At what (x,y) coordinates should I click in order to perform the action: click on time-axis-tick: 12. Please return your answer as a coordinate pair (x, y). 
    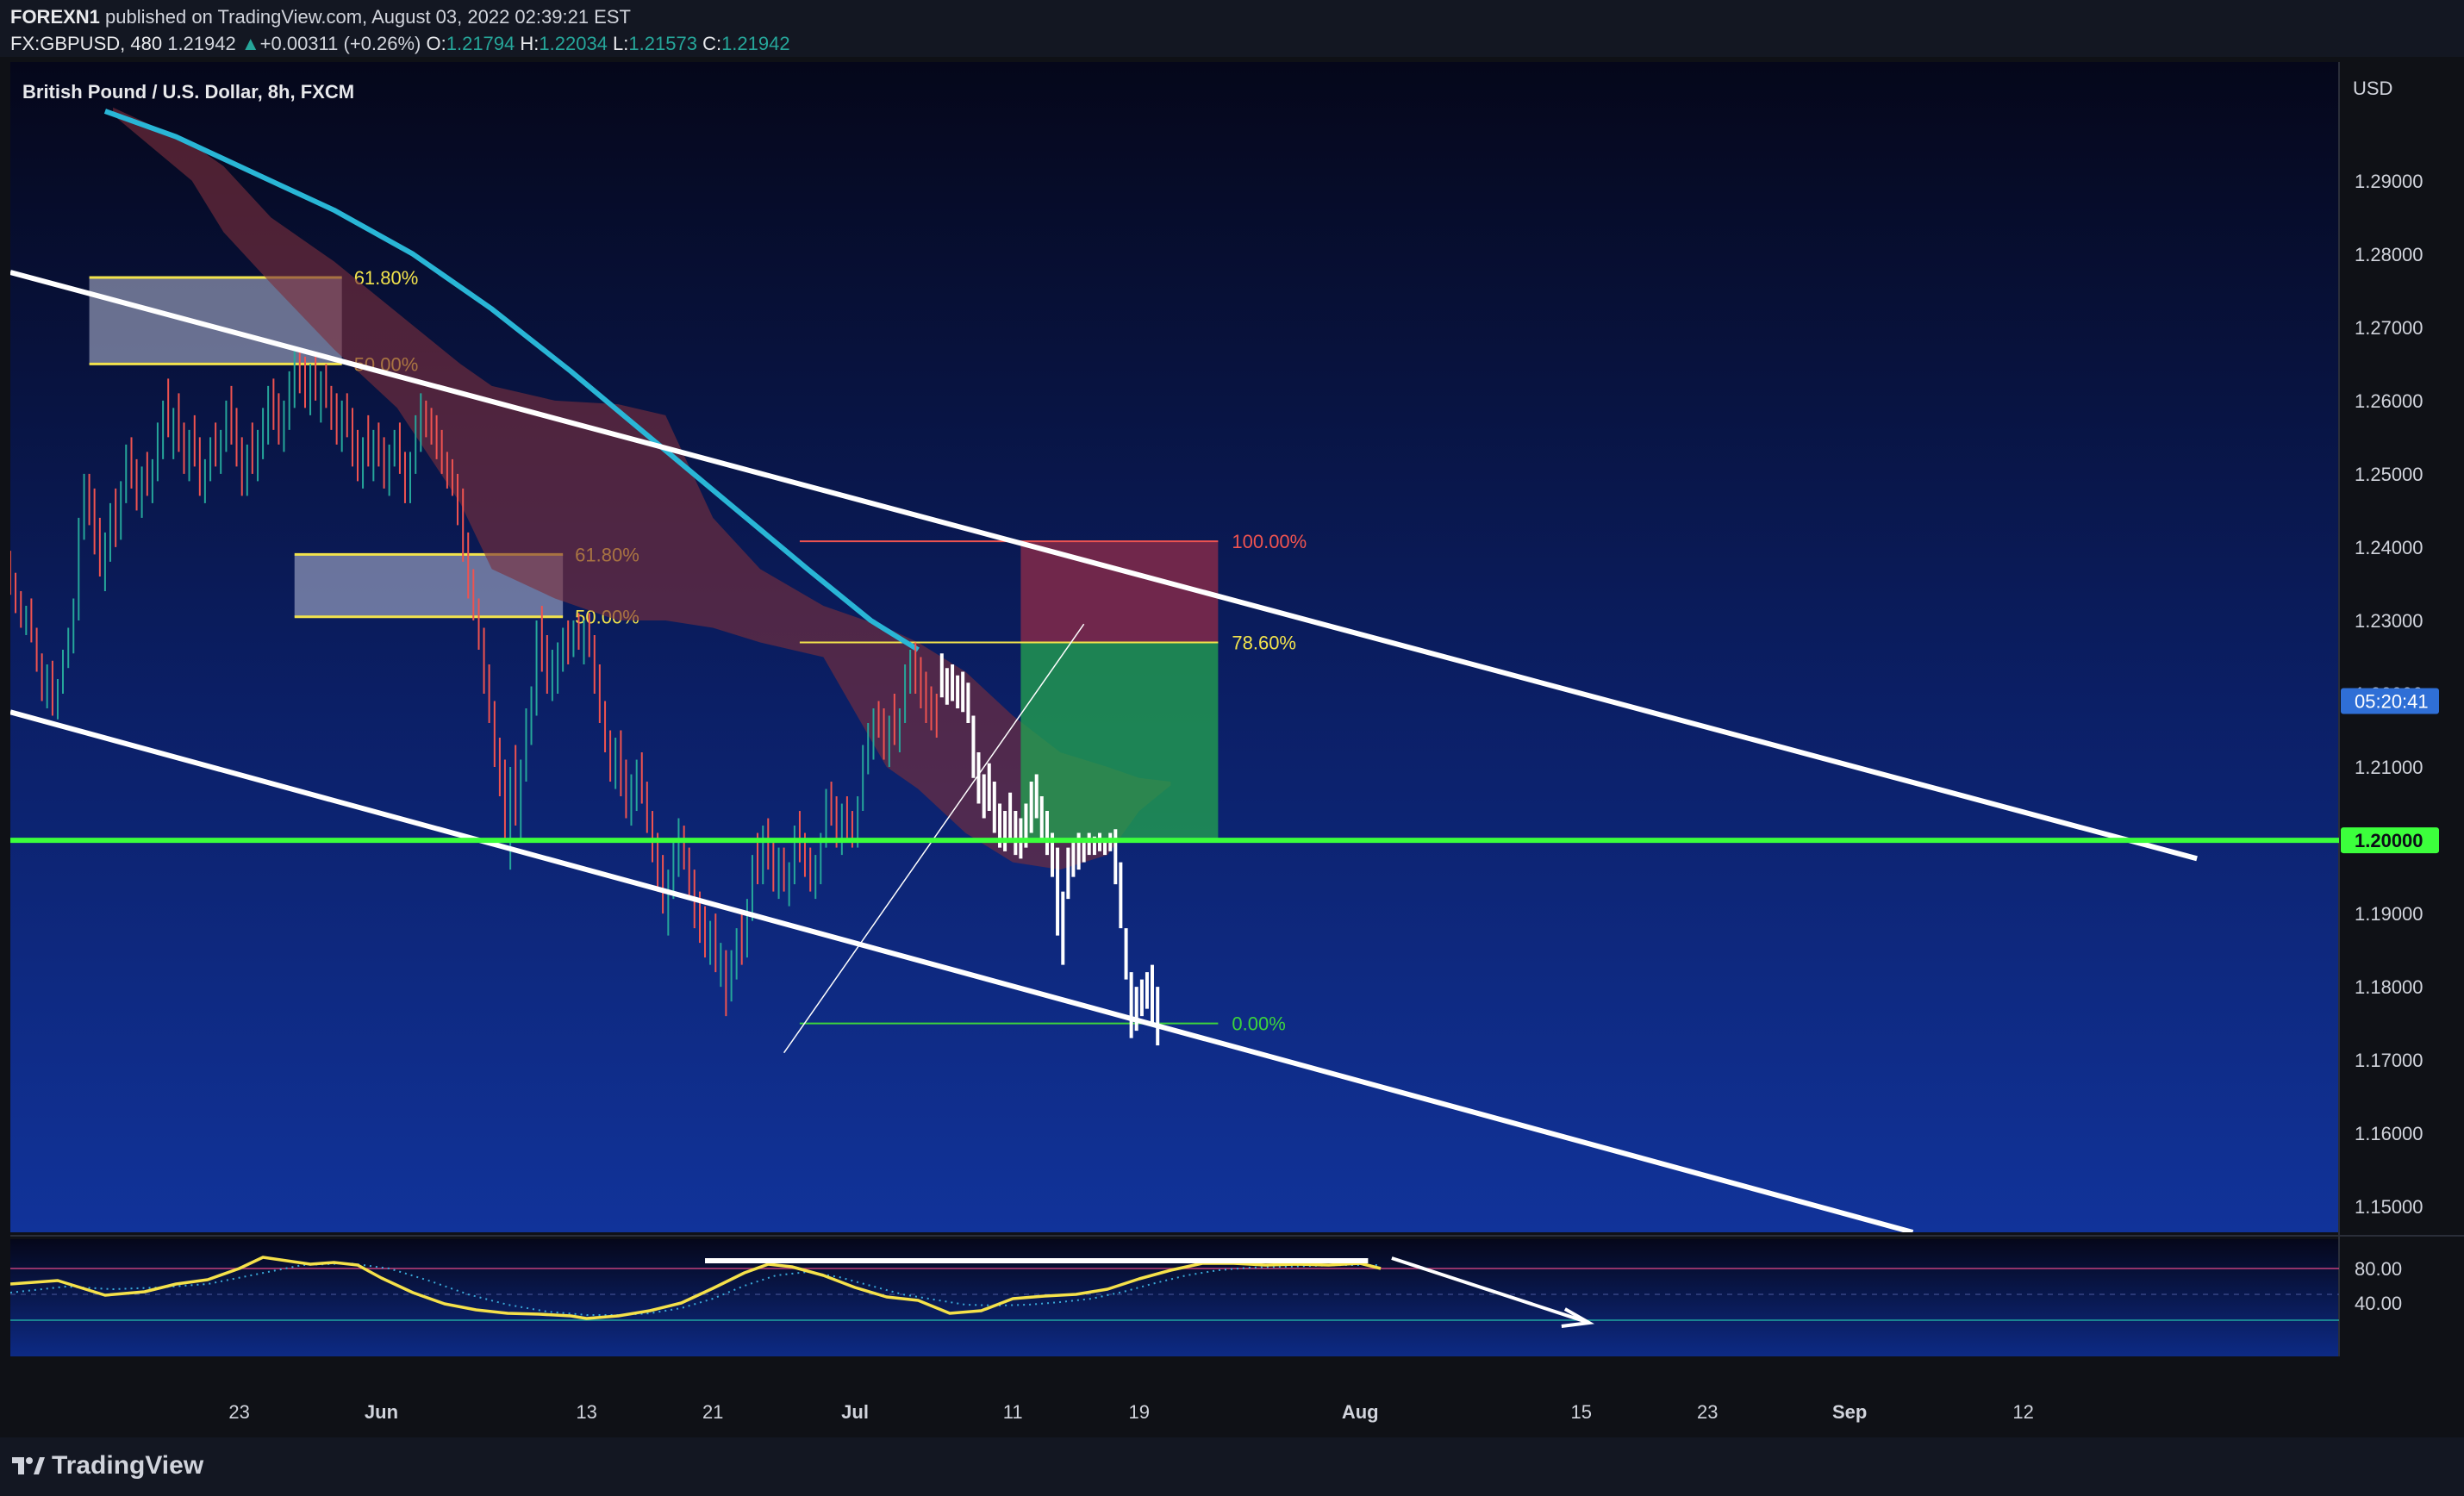
    Looking at the image, I should click on (2022, 1412).